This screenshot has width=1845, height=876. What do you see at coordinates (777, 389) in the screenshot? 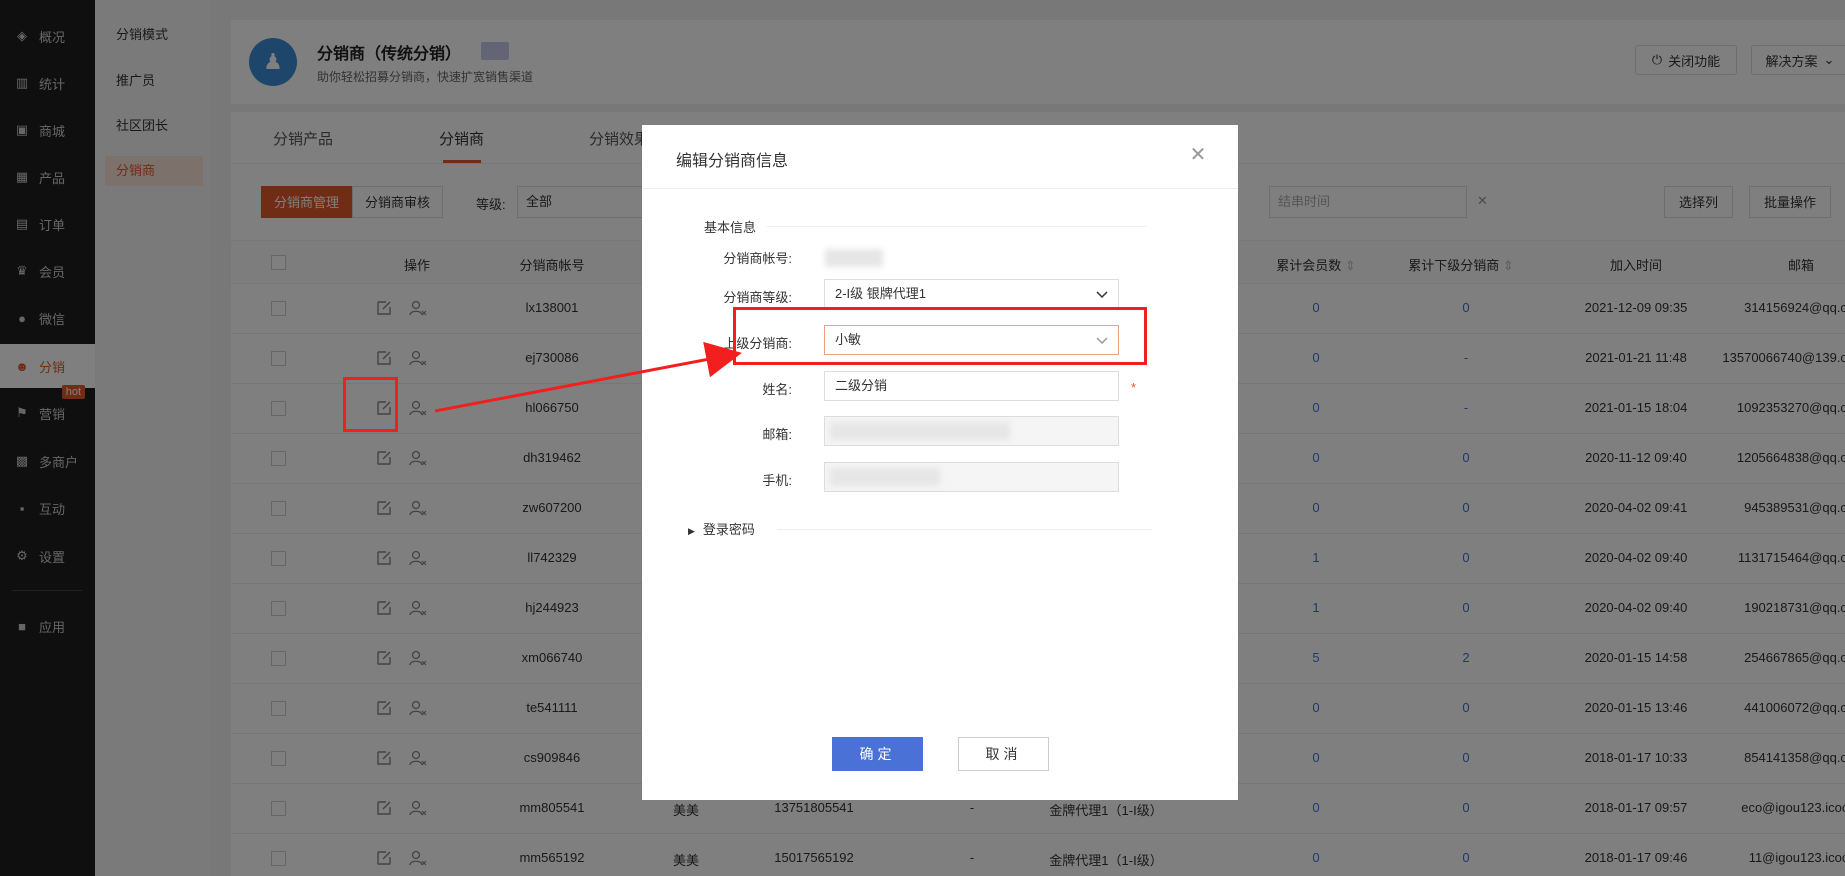
I see `name-label: 姓名:` at bounding box center [777, 389].